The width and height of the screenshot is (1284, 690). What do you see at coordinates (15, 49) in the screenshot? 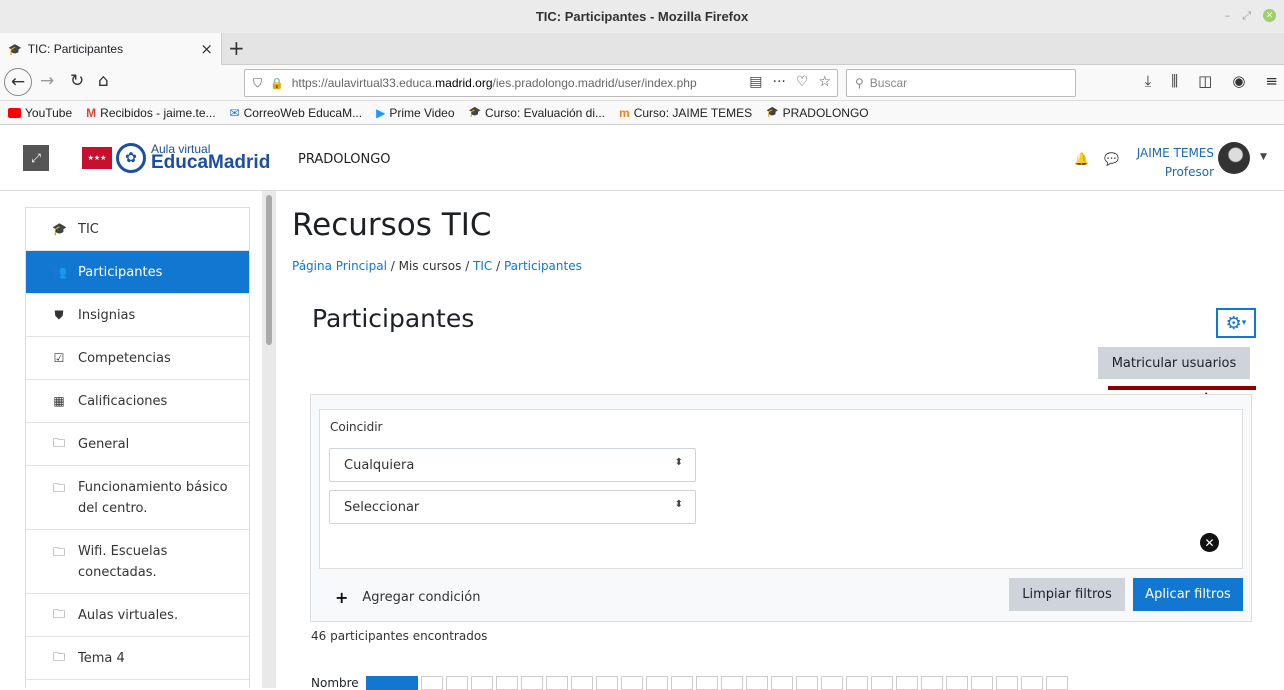
I see `moodle-favicon-icon: 🎓` at bounding box center [15, 49].